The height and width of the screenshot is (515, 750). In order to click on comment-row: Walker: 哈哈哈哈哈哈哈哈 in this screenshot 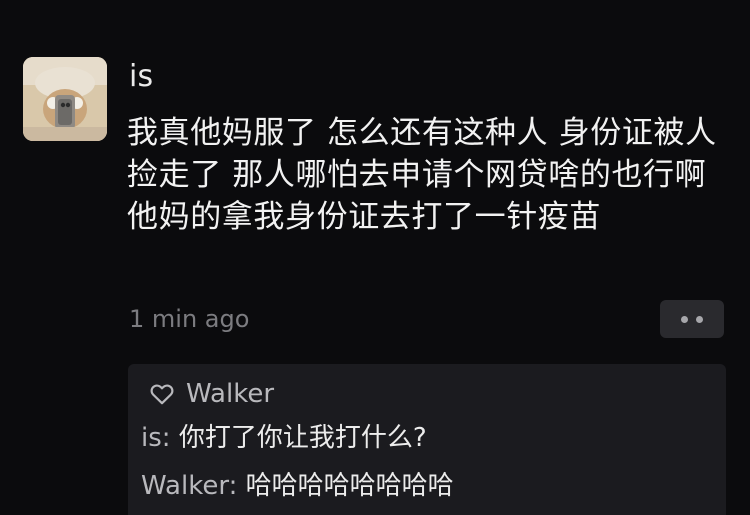, I will do `click(297, 486)`.